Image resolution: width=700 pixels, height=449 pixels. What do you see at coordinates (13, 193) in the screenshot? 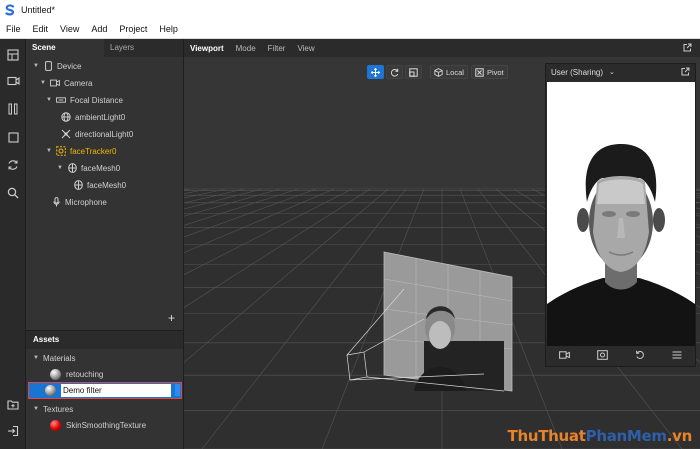
I see `search-icon` at bounding box center [13, 193].